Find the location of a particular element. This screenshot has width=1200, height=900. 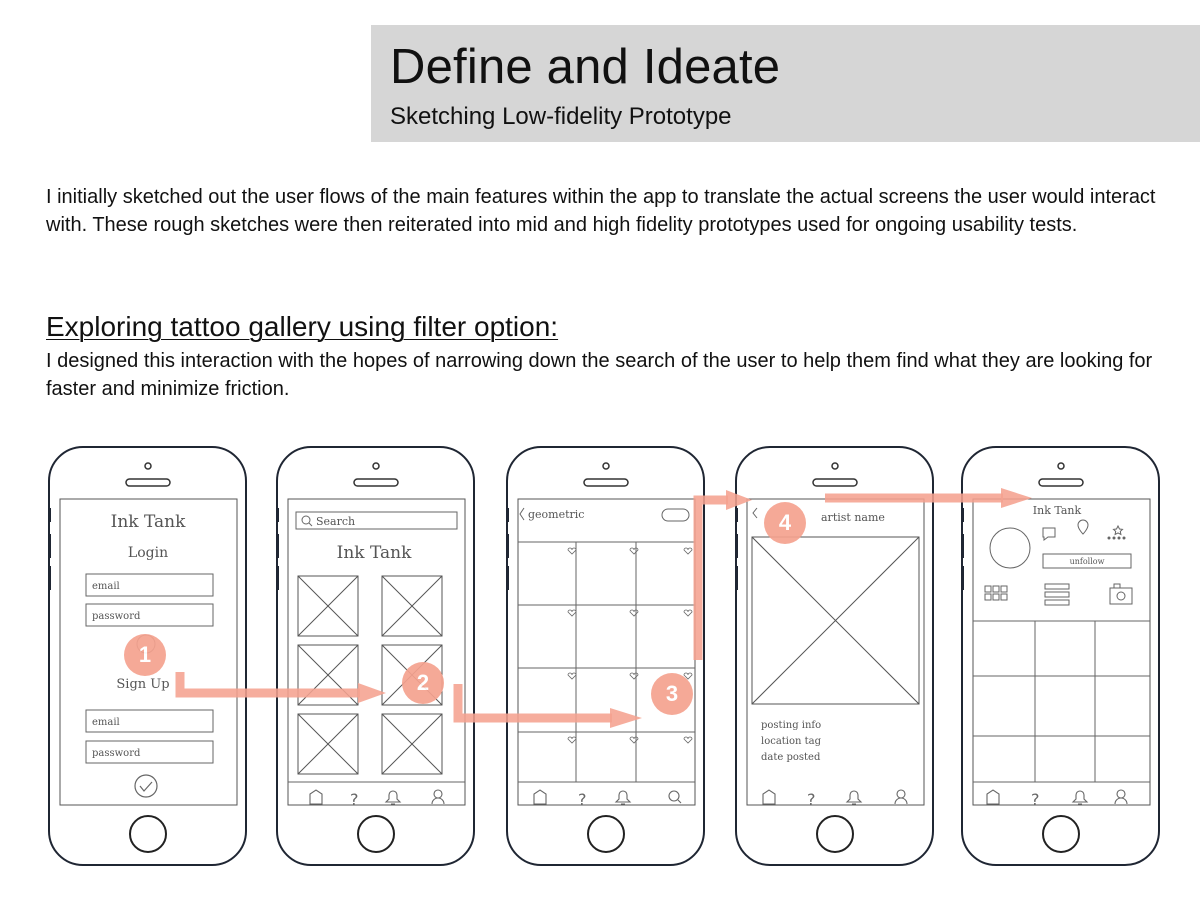

phone-search: Search Ink Tank ? is located at coordinates (376, 656).